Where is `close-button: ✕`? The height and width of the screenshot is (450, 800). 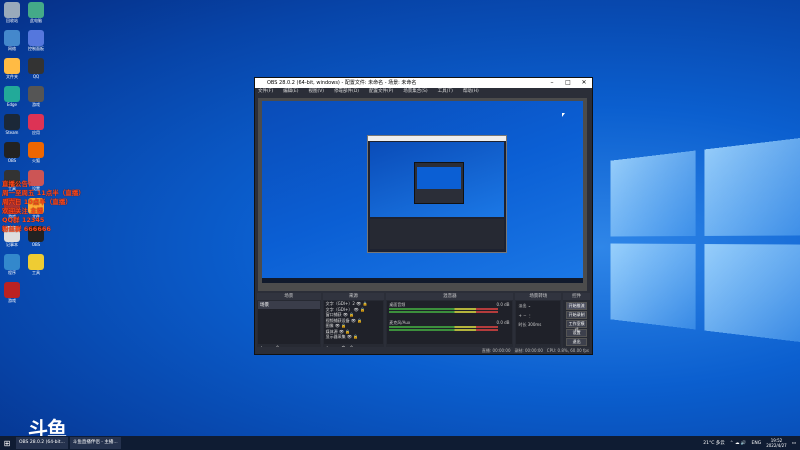 close-button: ✕ is located at coordinates (584, 83).